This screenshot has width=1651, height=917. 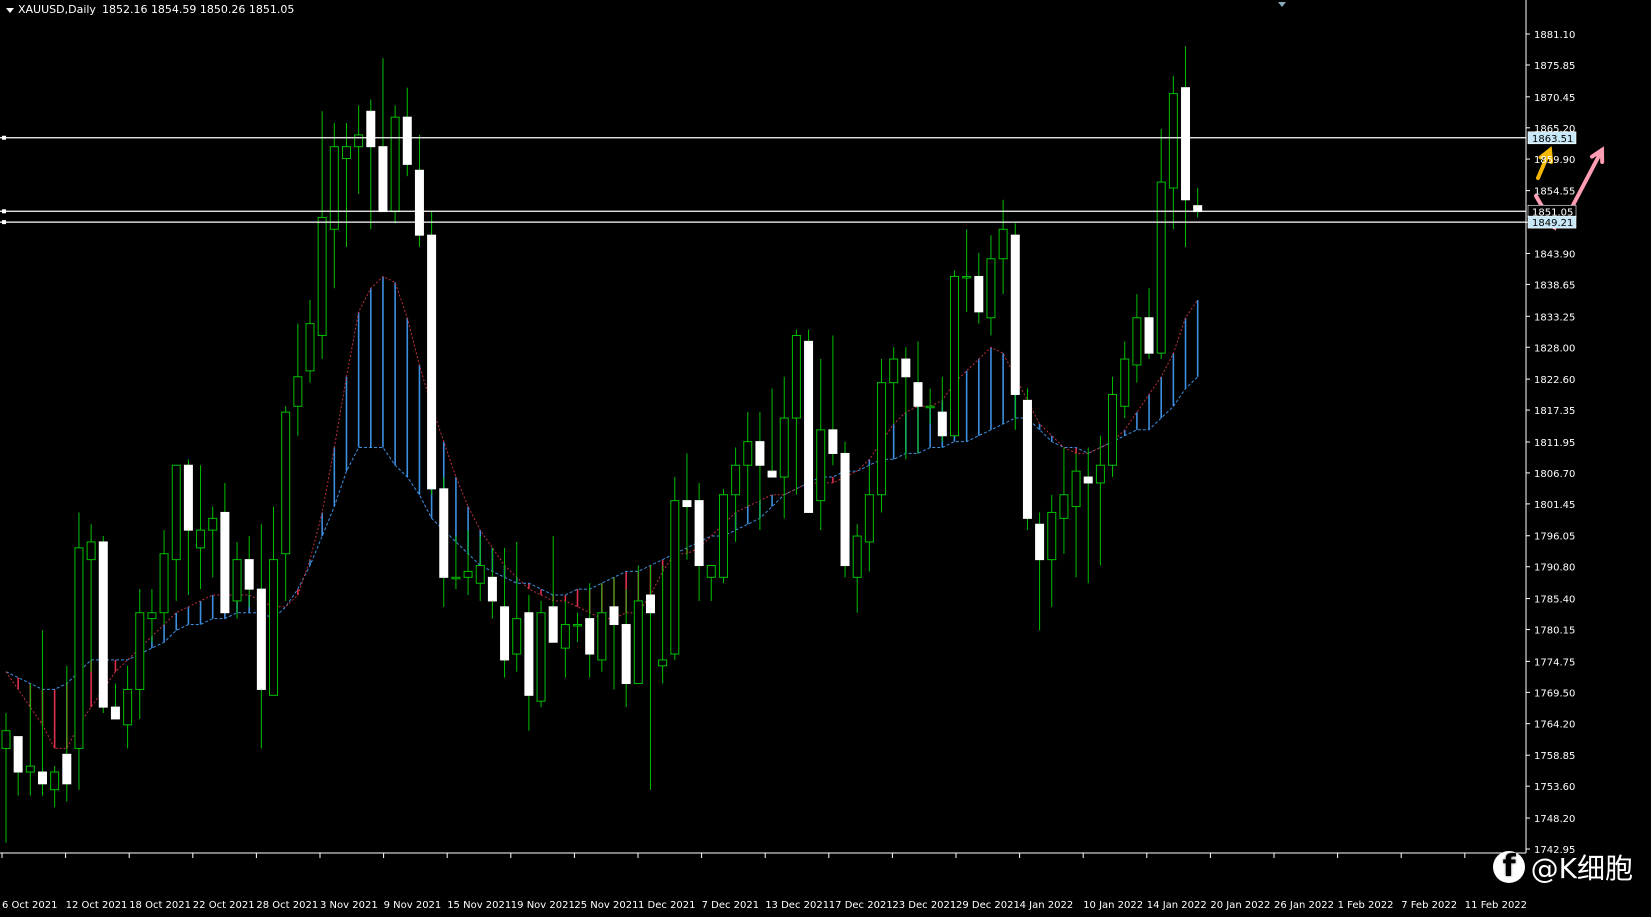 What do you see at coordinates (1554, 192) in the screenshot?
I see `price-tick-label: 1854.55` at bounding box center [1554, 192].